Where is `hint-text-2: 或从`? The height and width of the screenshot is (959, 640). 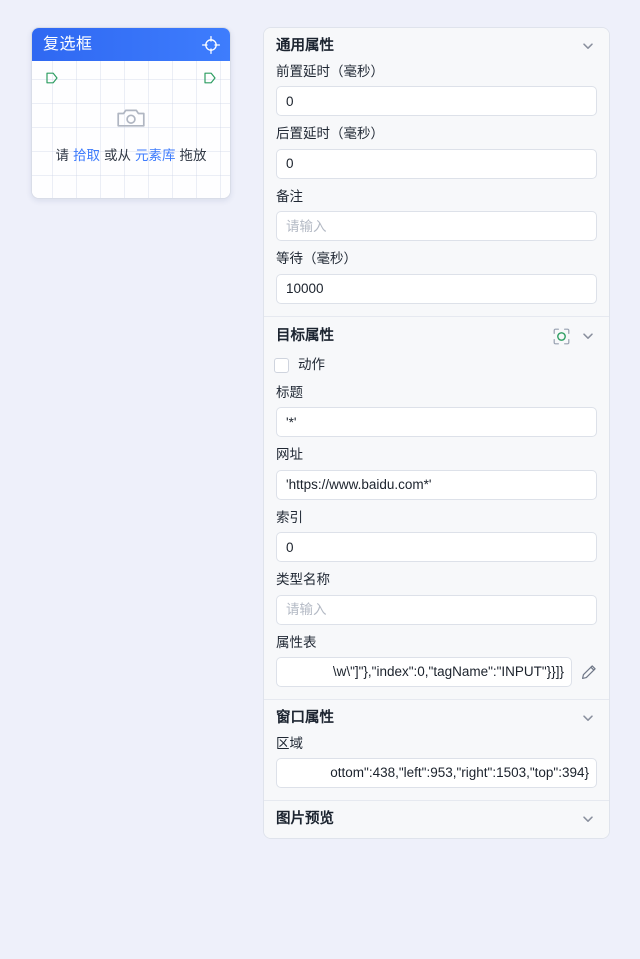
hint-text-2: 或从 is located at coordinates (117, 155).